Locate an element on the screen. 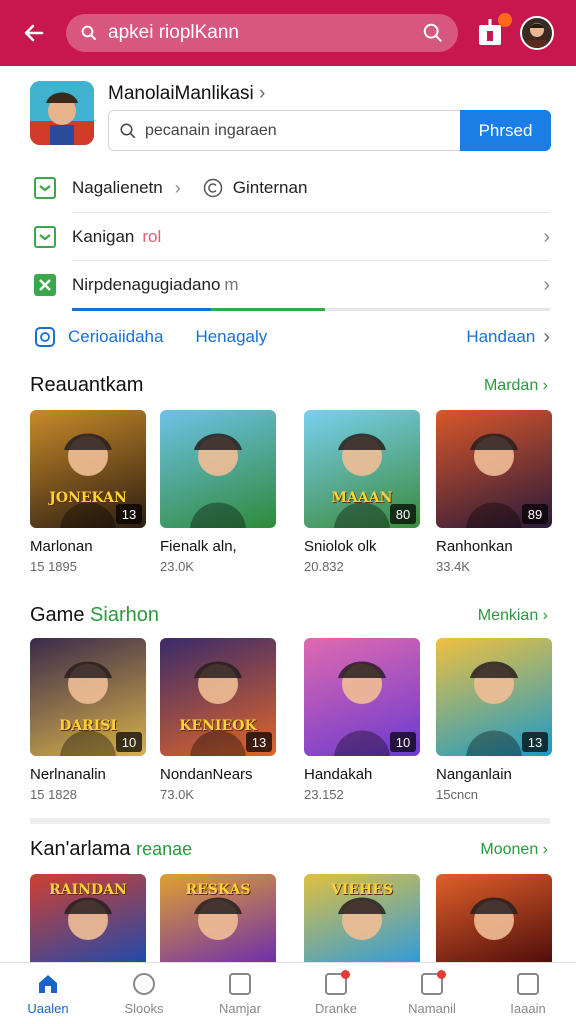 The image size is (576, 1024). game-thumbnail: VIEHES is located at coordinates (362, 921).